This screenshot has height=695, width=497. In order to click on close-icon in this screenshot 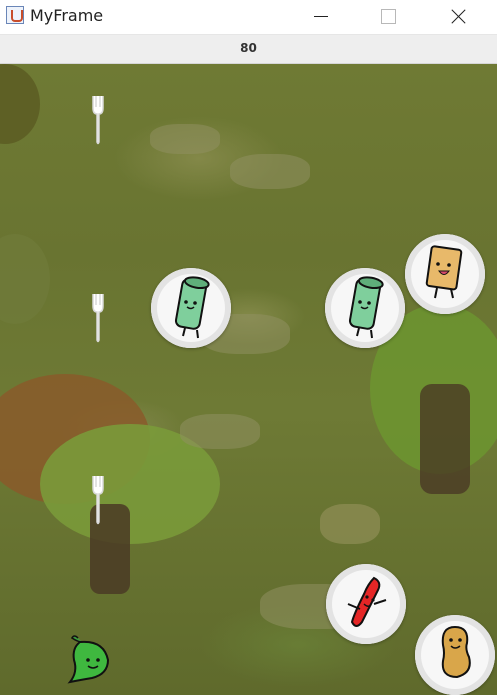, I will do `click(458, 17)`.